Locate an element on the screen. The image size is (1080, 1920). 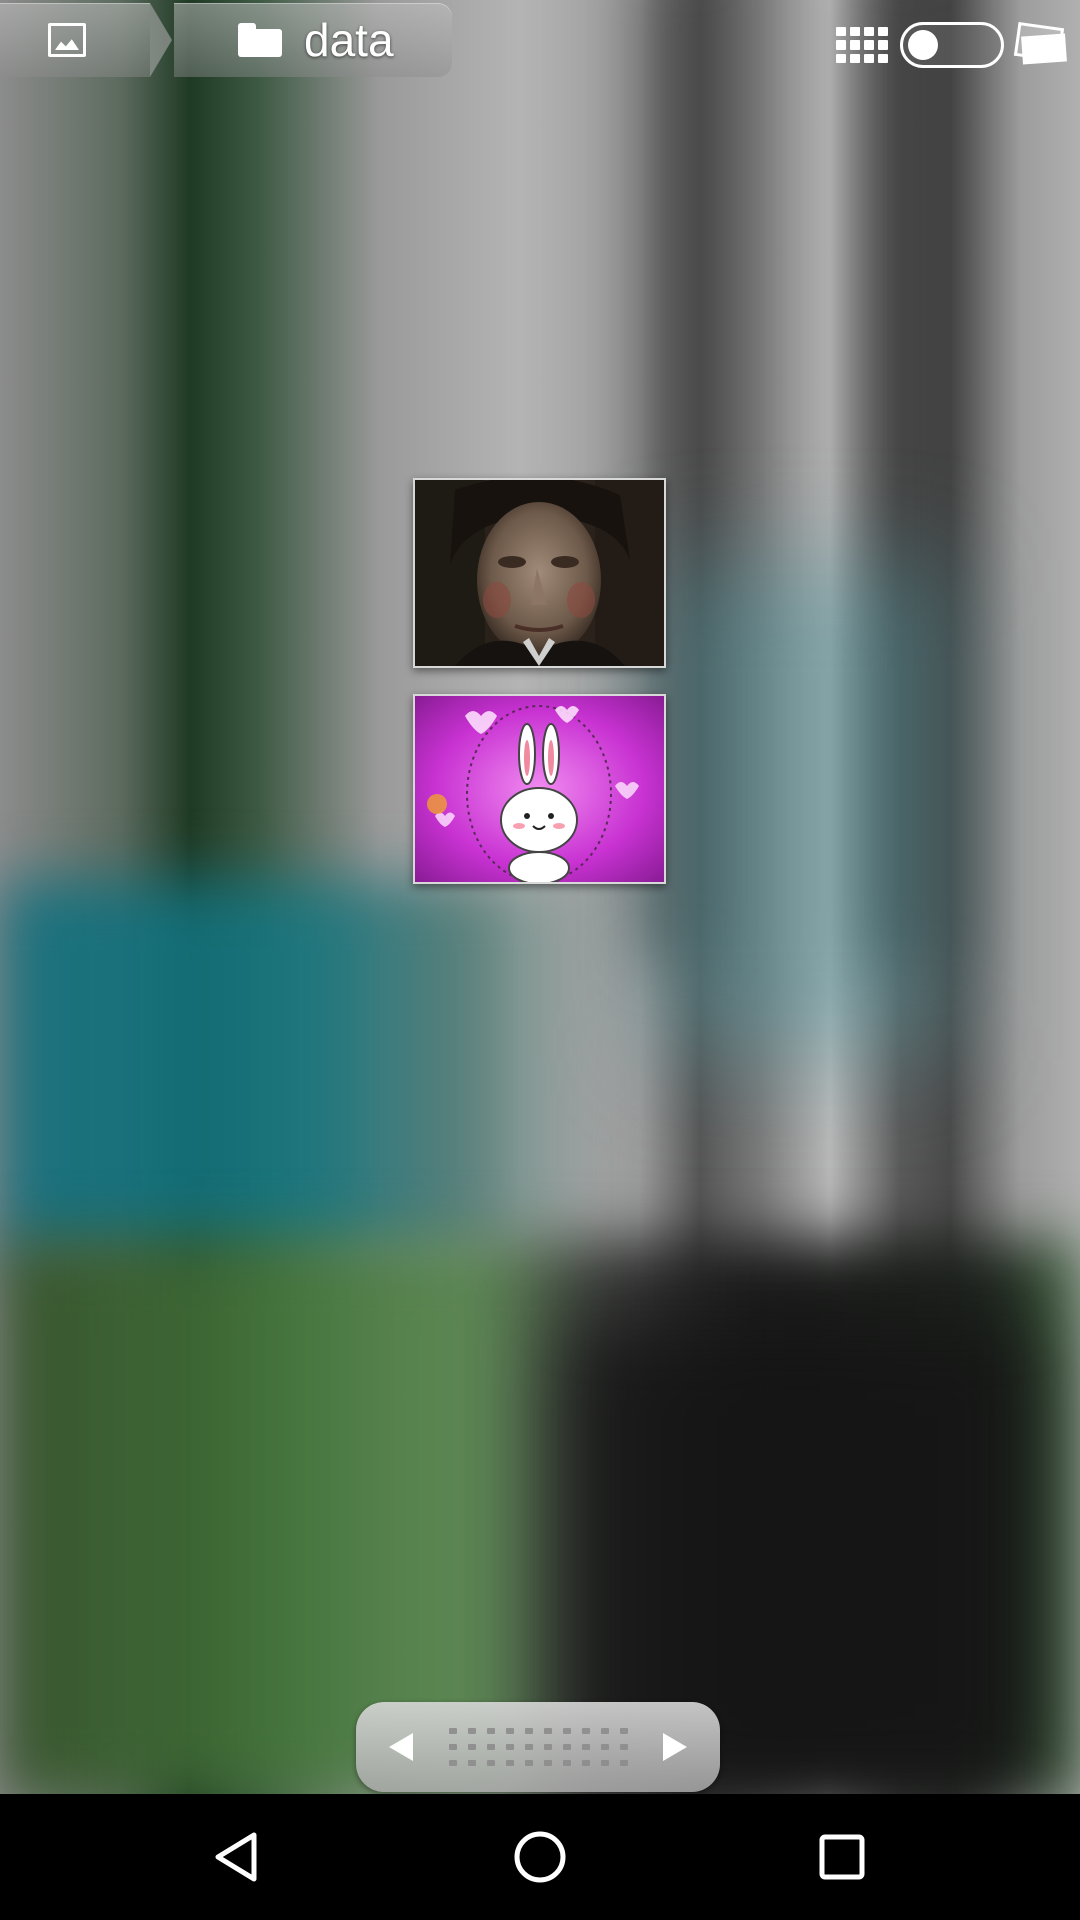
breadcrumb: data is located at coordinates (226, 40).